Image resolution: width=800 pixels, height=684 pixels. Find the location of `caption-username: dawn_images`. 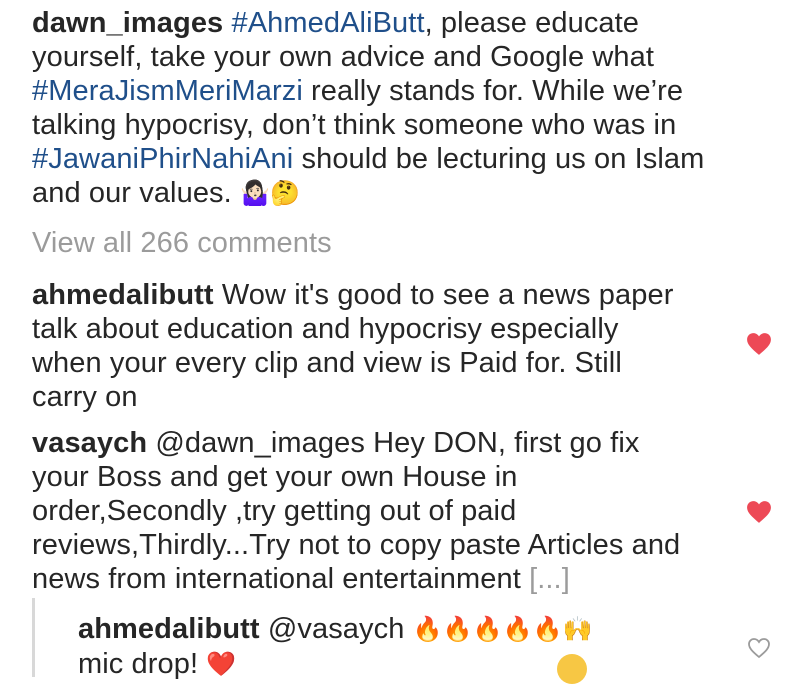

caption-username: dawn_images is located at coordinates (127, 23).